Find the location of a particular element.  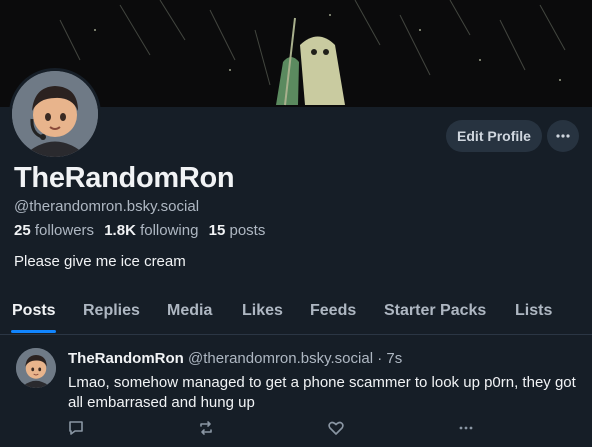

post-avatar is located at coordinates (36, 368).